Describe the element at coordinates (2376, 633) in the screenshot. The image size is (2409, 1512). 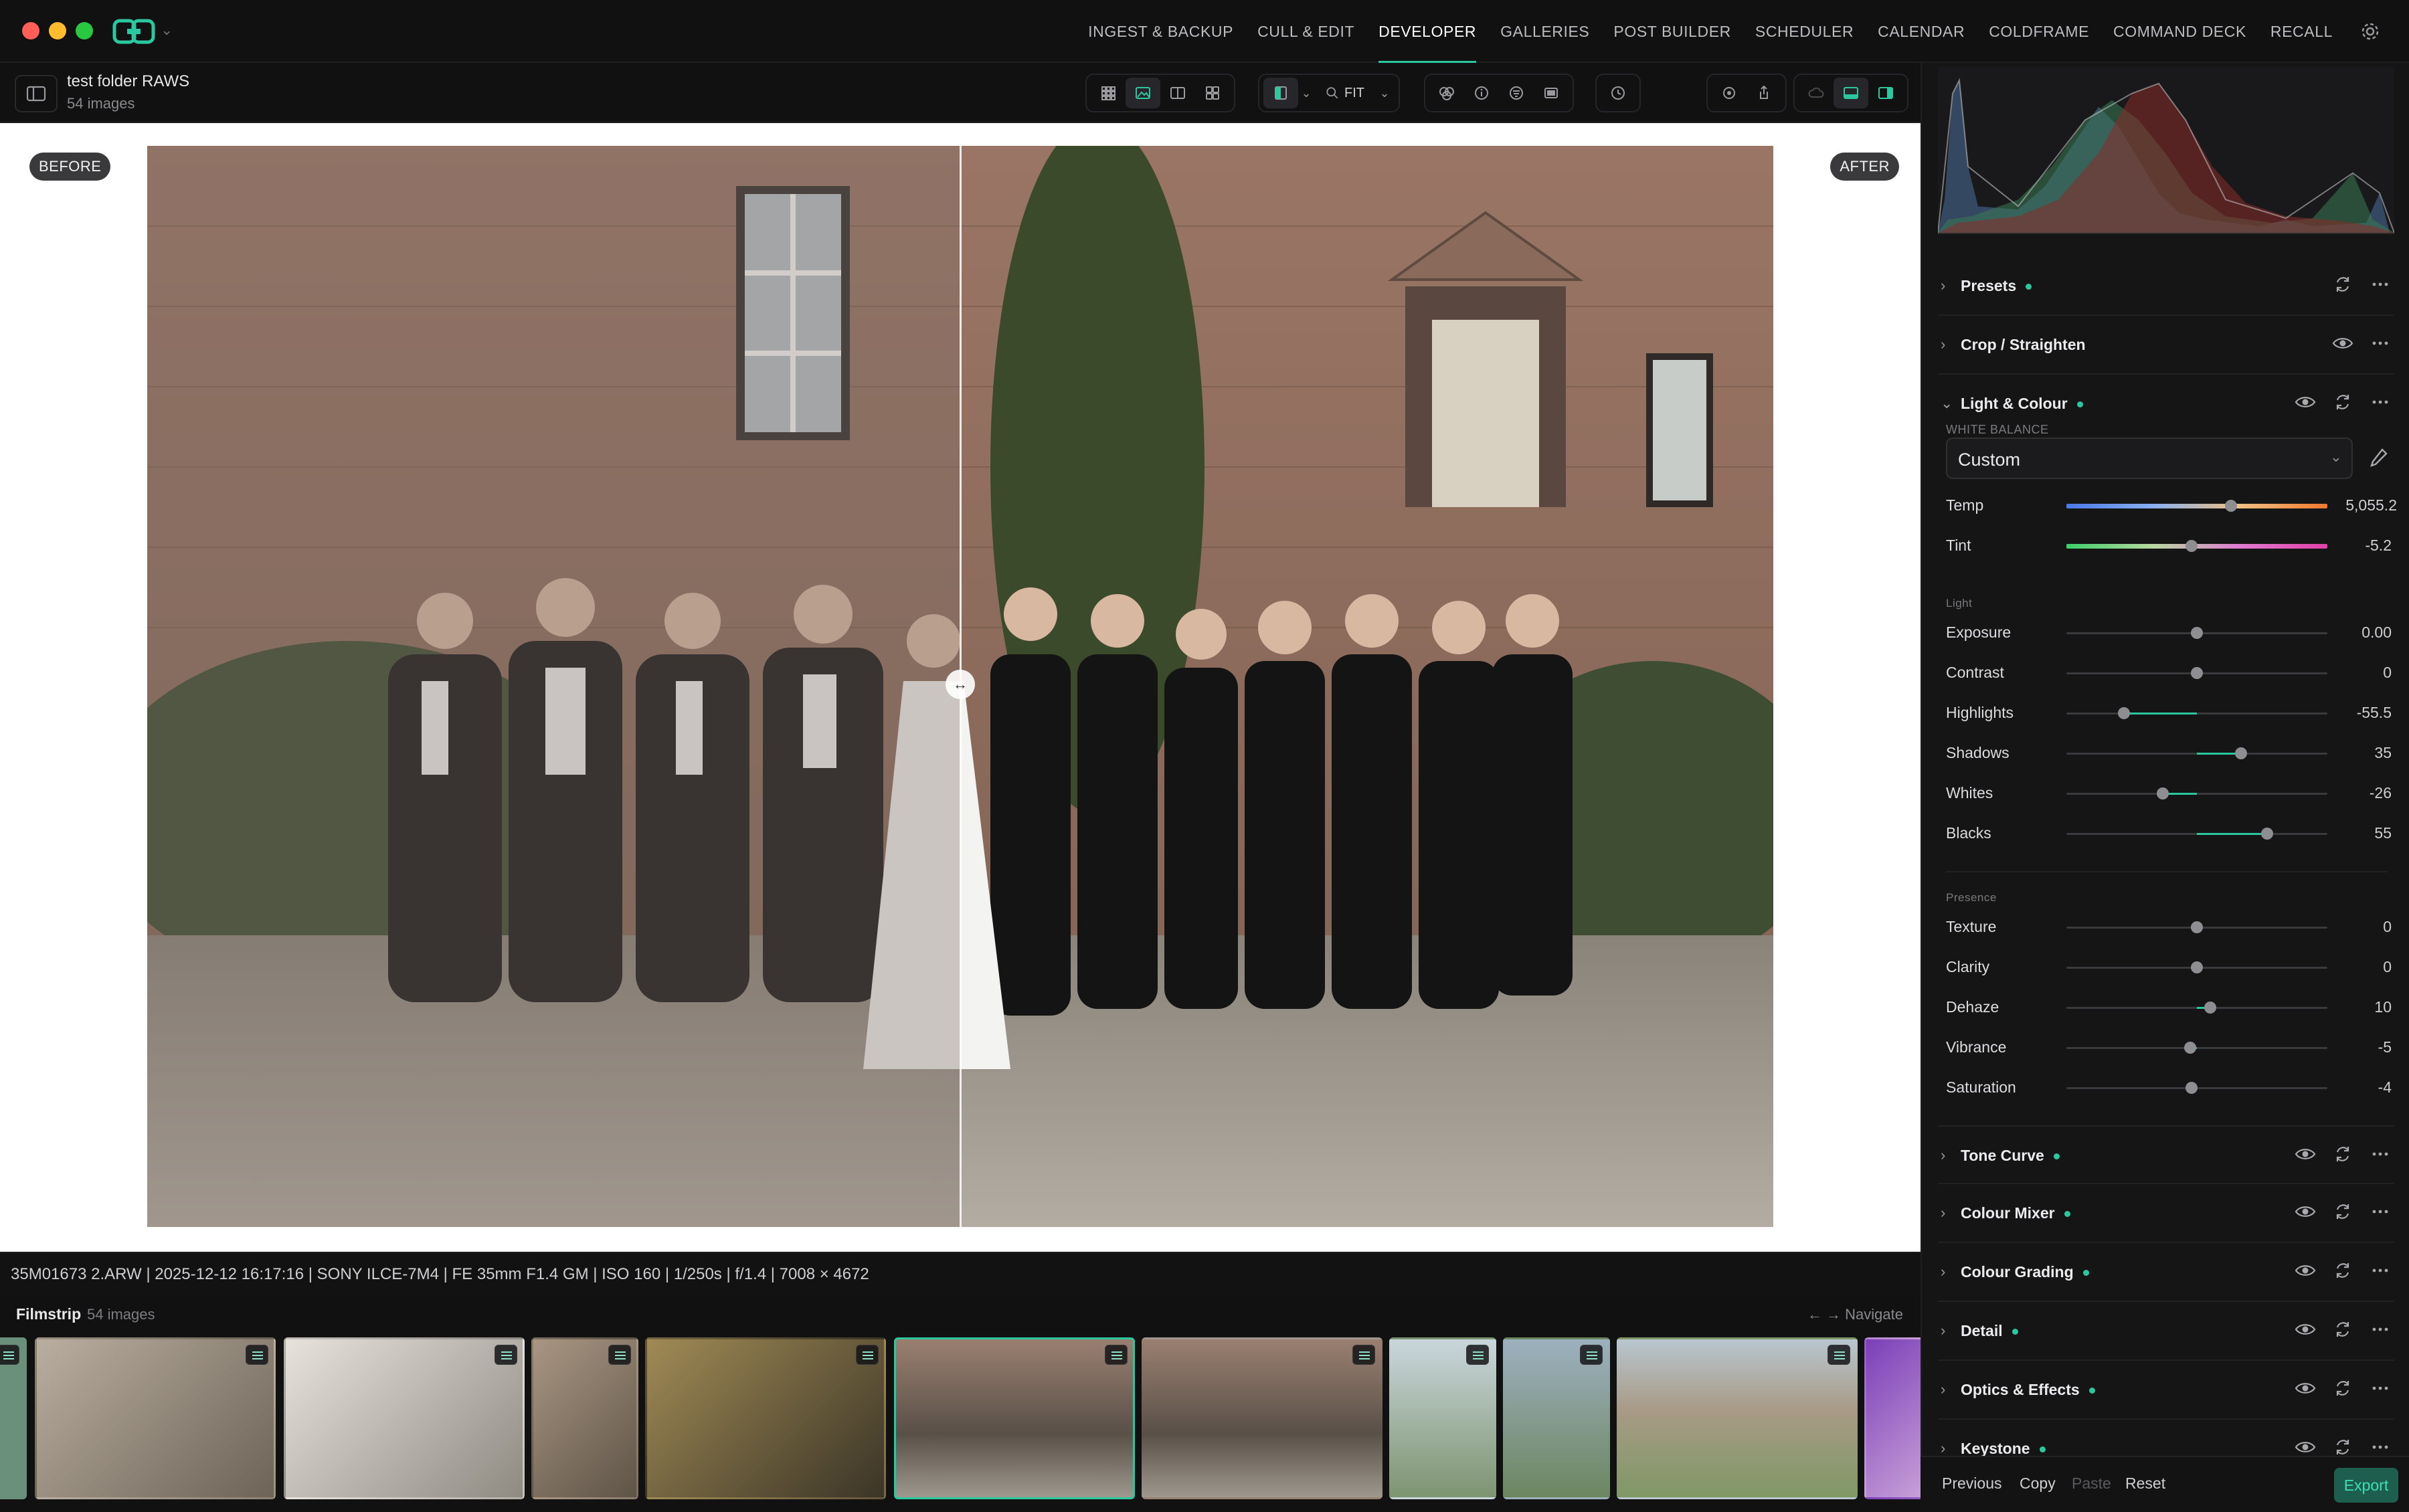
I see `exposure-value: 0.00` at that location.